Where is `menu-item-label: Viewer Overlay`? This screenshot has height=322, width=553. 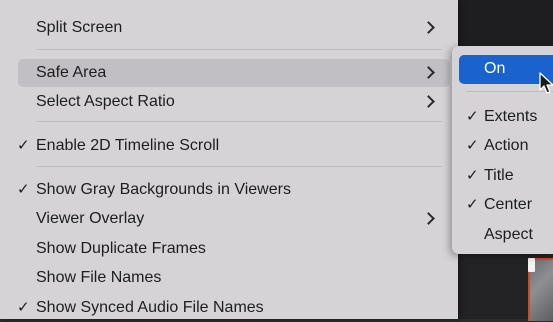
menu-item-label: Viewer Overlay is located at coordinates (90, 218).